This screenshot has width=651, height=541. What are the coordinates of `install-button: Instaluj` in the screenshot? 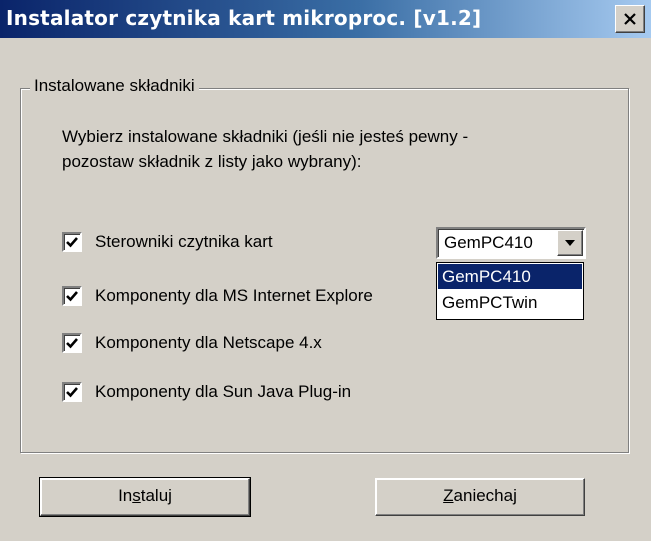 It's located at (145, 497).